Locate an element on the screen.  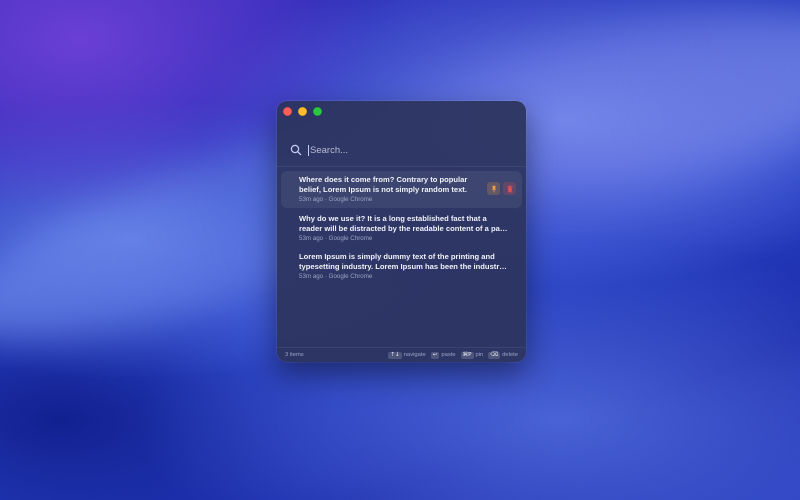
pin-button is located at coordinates (493, 188).